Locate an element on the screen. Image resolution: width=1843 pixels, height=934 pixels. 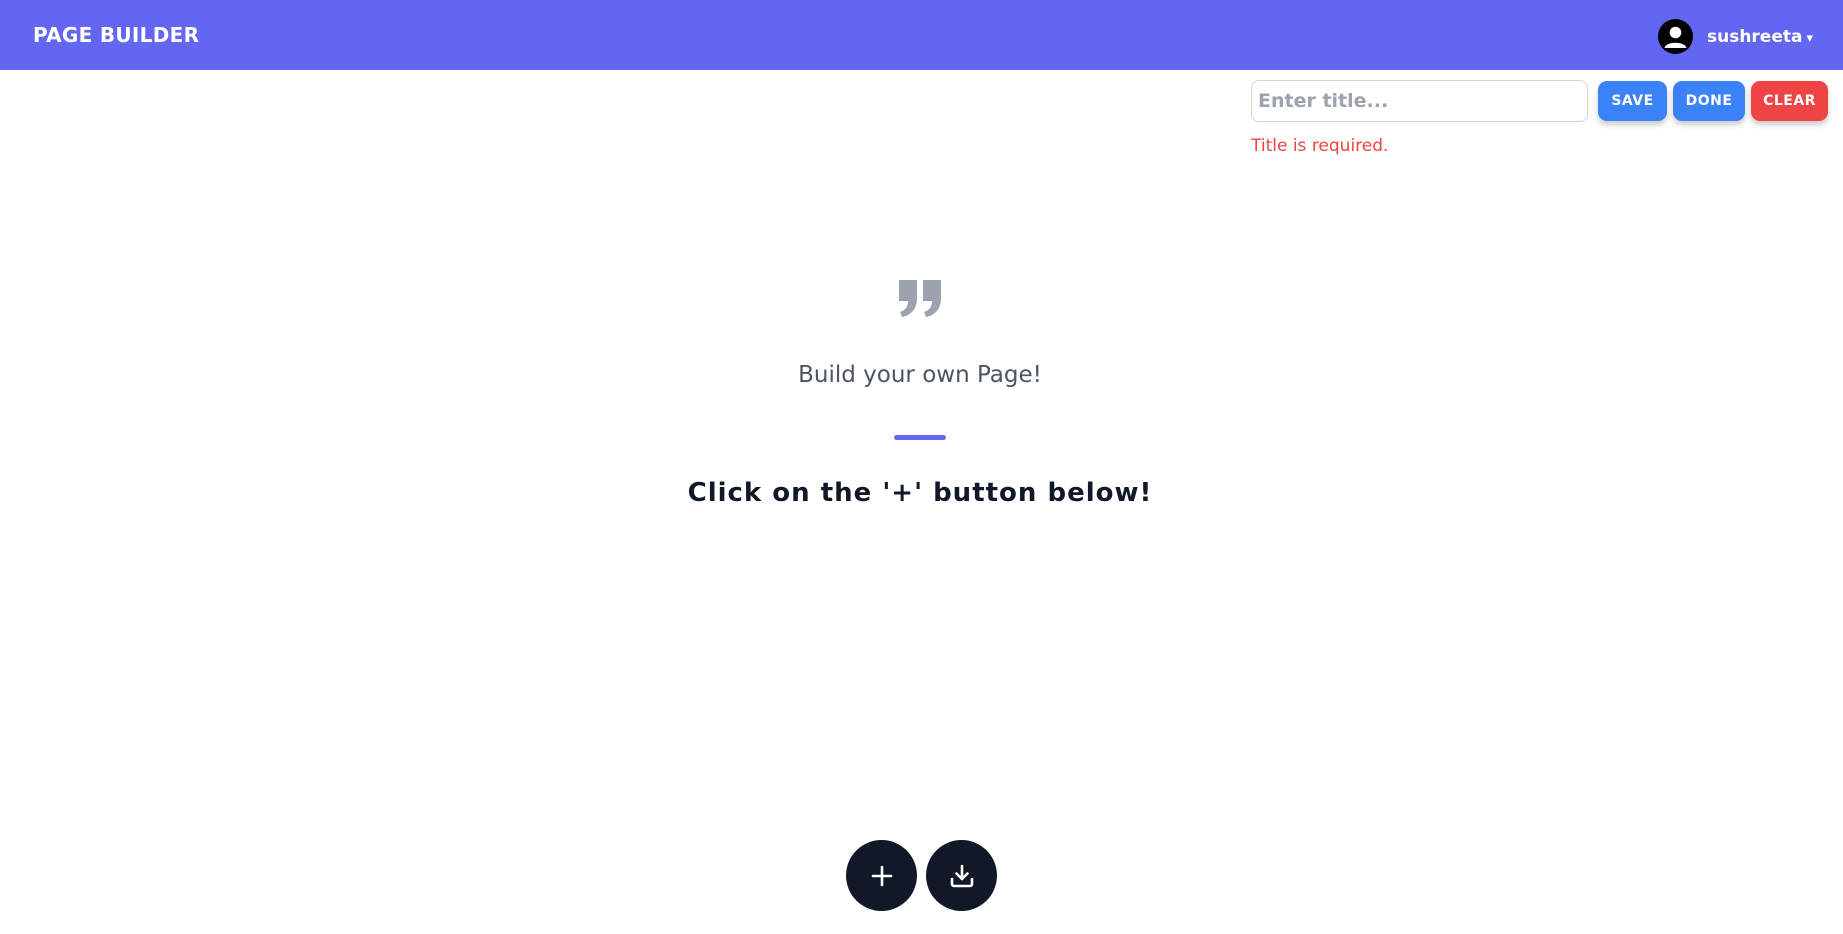
username-text: sushreeta is located at coordinates (1754, 36).